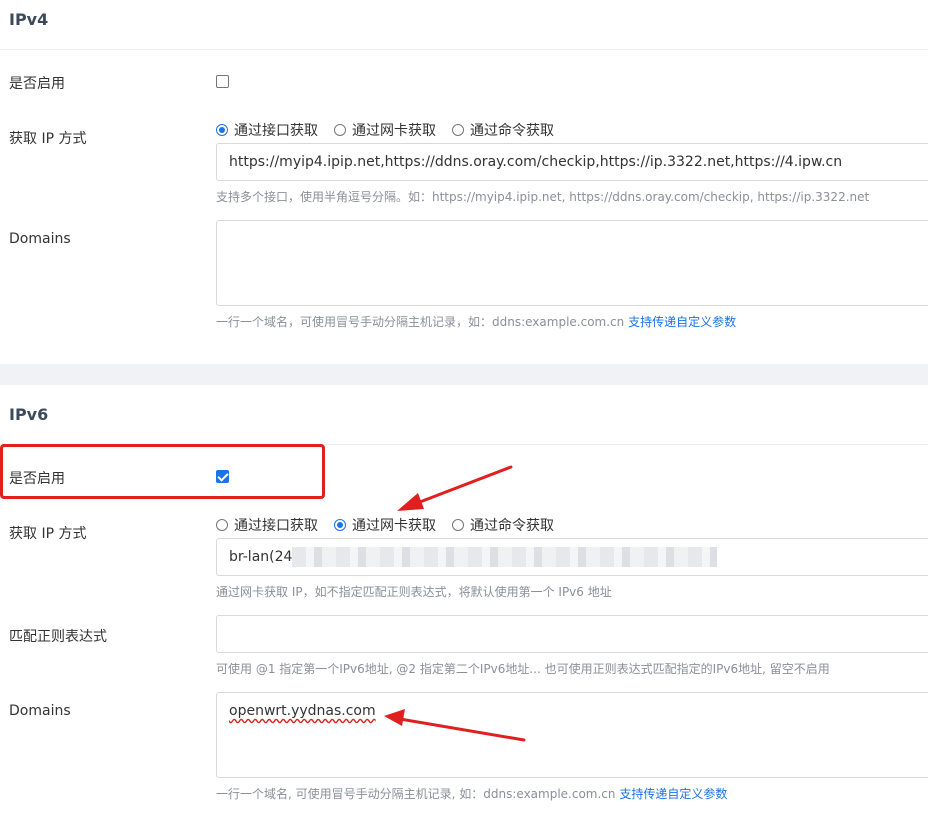  What do you see at coordinates (455, 488) in the screenshot?
I see `arrow-to-nic-radio-icon` at bounding box center [455, 488].